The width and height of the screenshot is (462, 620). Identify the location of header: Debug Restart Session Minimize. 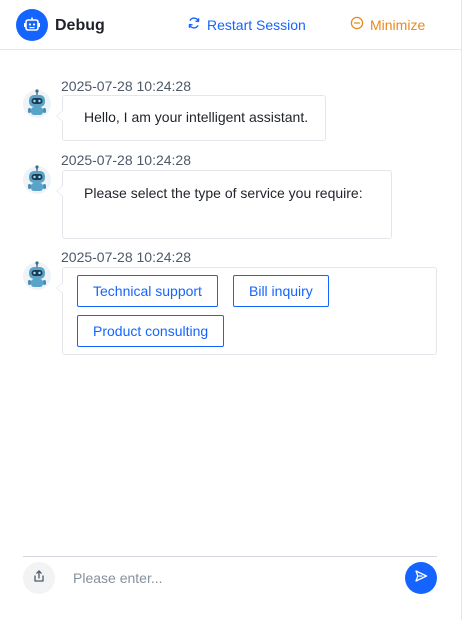
(230, 25).